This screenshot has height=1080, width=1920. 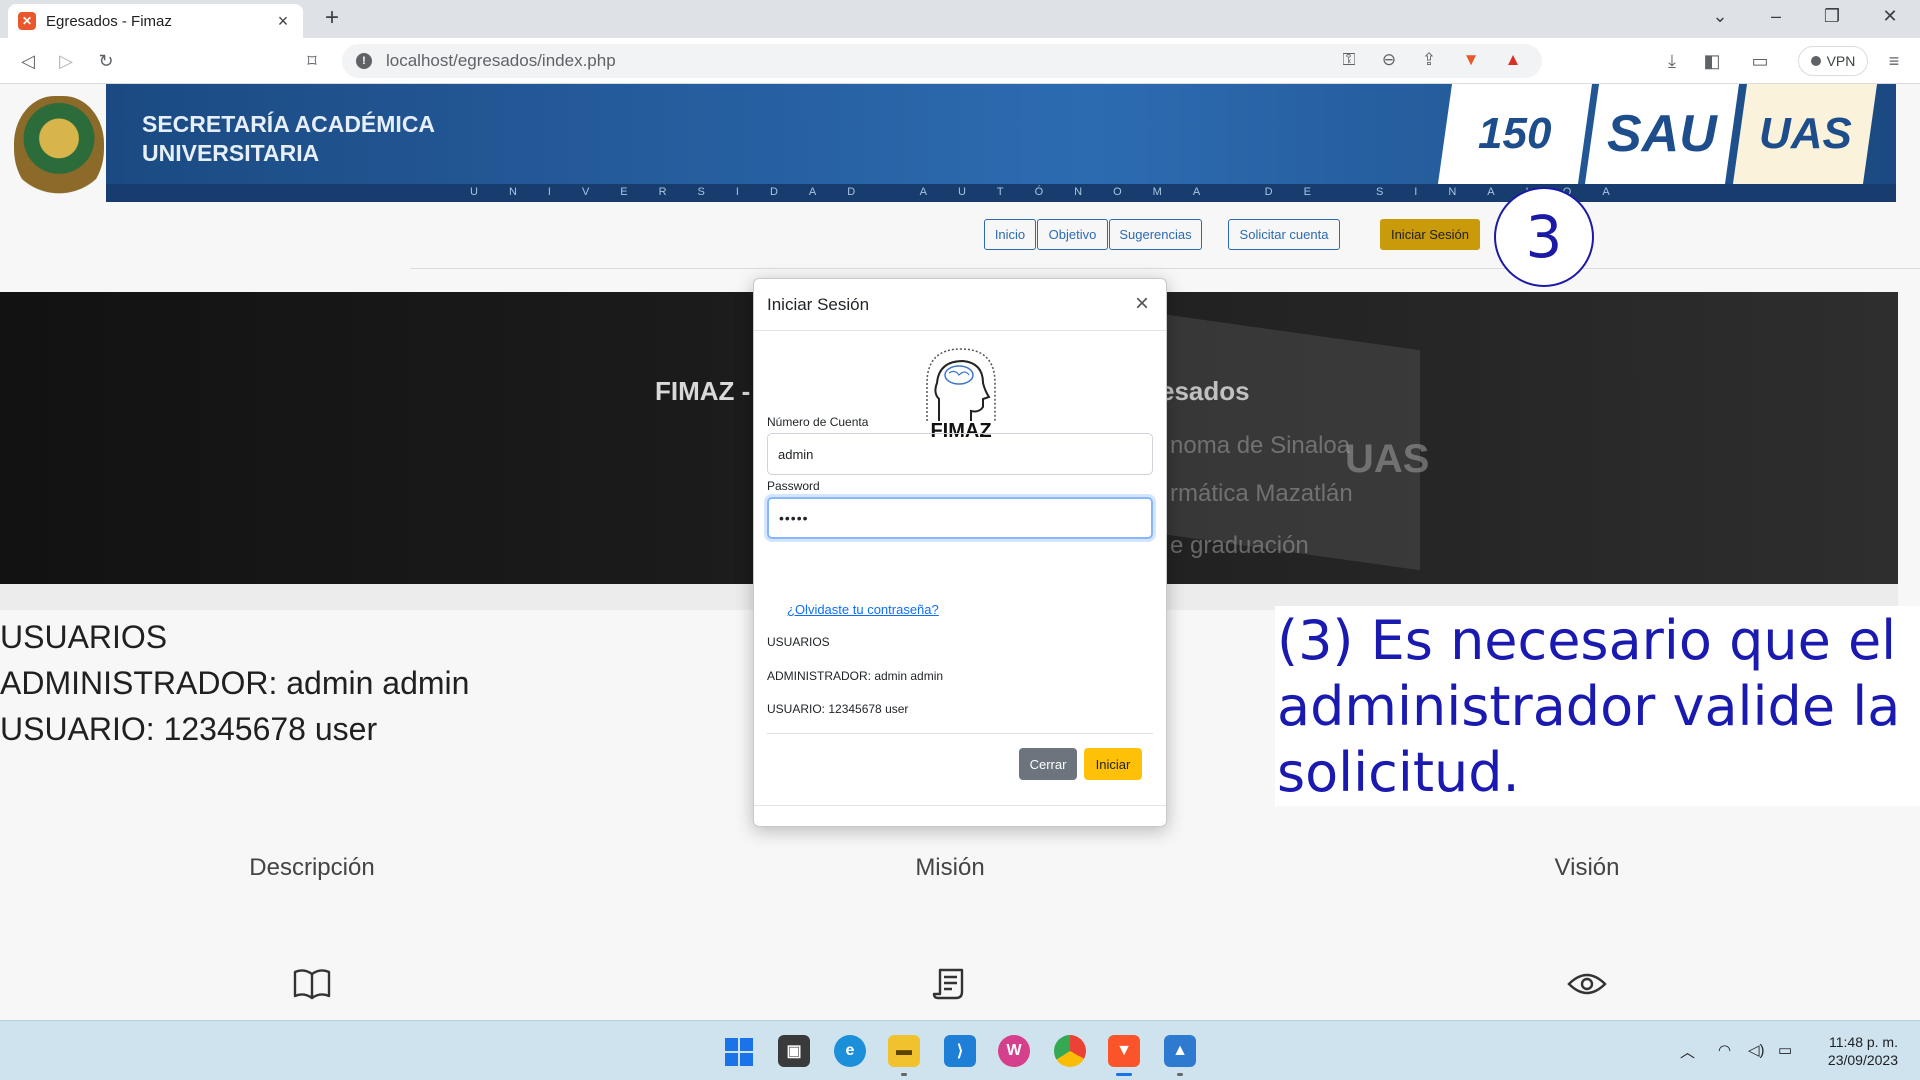 What do you see at coordinates (1712, 61) in the screenshot?
I see `sidebar-icon: ◧` at bounding box center [1712, 61].